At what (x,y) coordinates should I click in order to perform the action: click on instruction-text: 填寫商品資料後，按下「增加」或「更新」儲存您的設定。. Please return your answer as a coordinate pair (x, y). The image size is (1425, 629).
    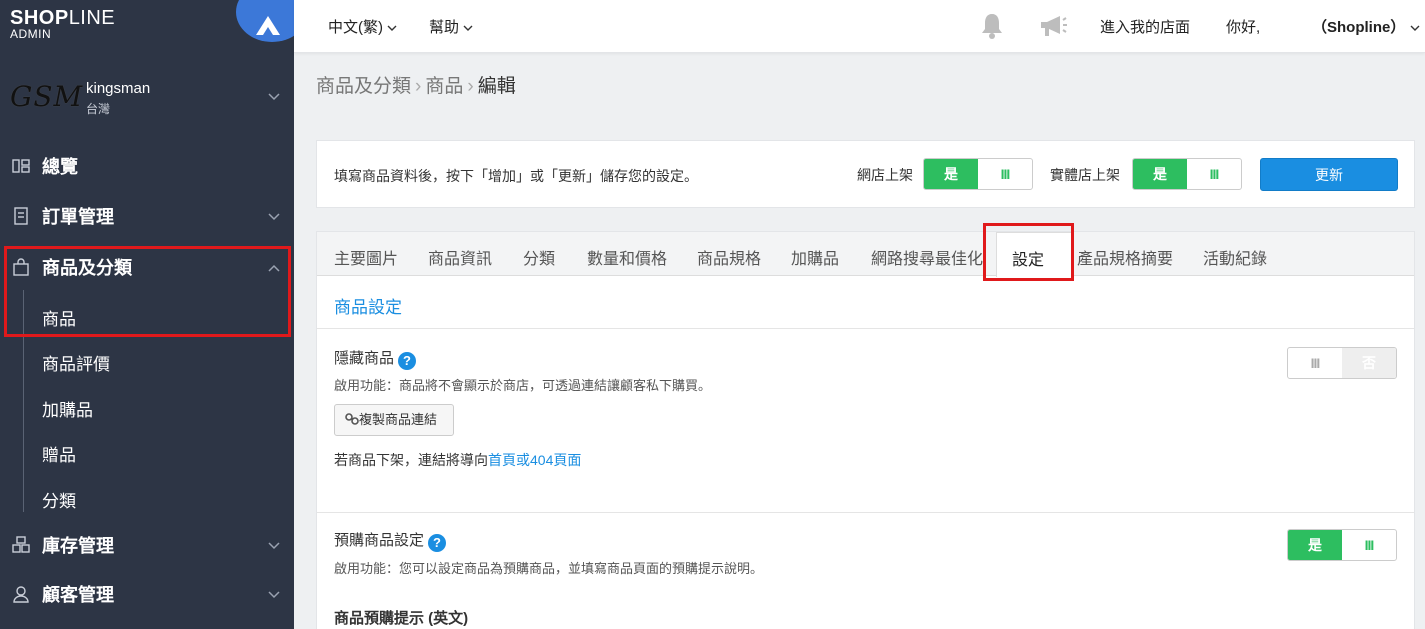
    Looking at the image, I should click on (516, 176).